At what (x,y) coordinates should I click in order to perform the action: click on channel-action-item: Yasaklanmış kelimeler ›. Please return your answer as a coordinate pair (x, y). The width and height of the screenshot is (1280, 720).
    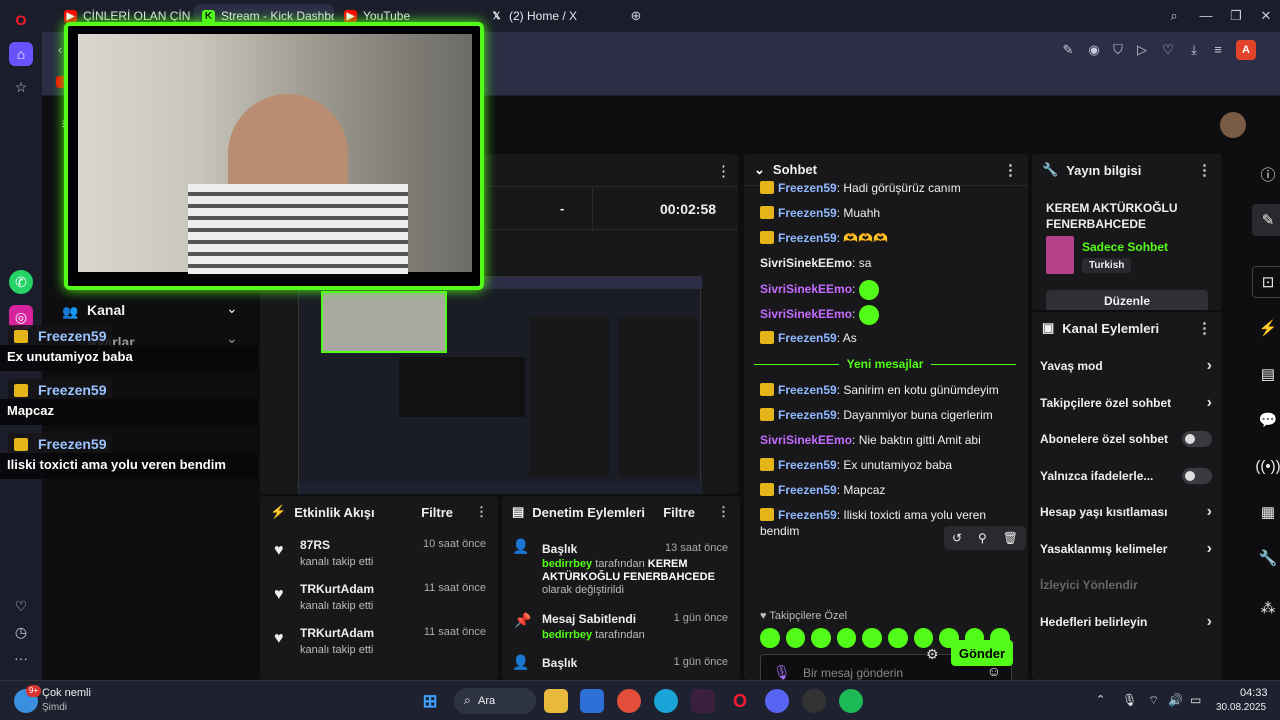
    Looking at the image, I should click on (1126, 549).